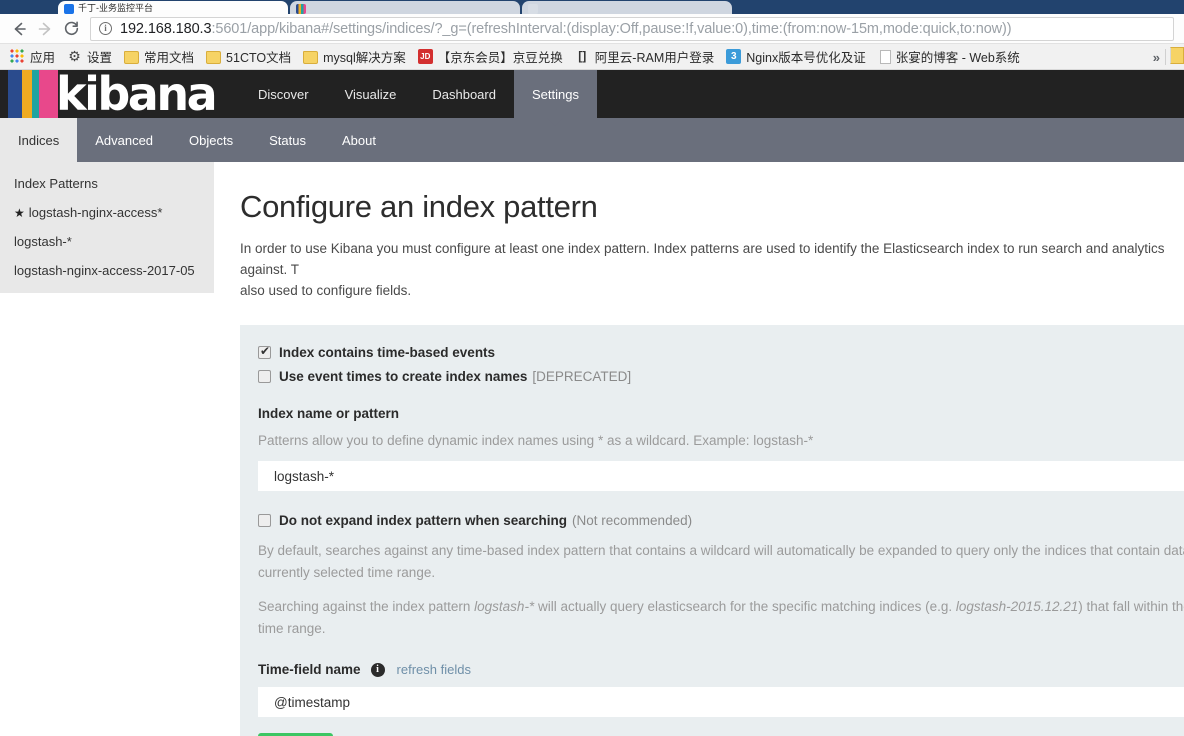 Image resolution: width=1184 pixels, height=736 pixels. I want to click on bookmark-label: 51CTO文档, so click(259, 58).